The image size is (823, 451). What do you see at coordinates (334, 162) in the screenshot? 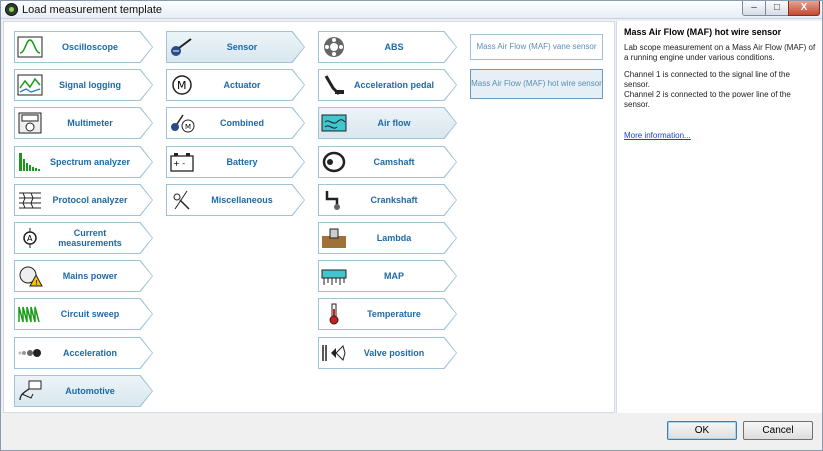
I see `camshaft-icon` at bounding box center [334, 162].